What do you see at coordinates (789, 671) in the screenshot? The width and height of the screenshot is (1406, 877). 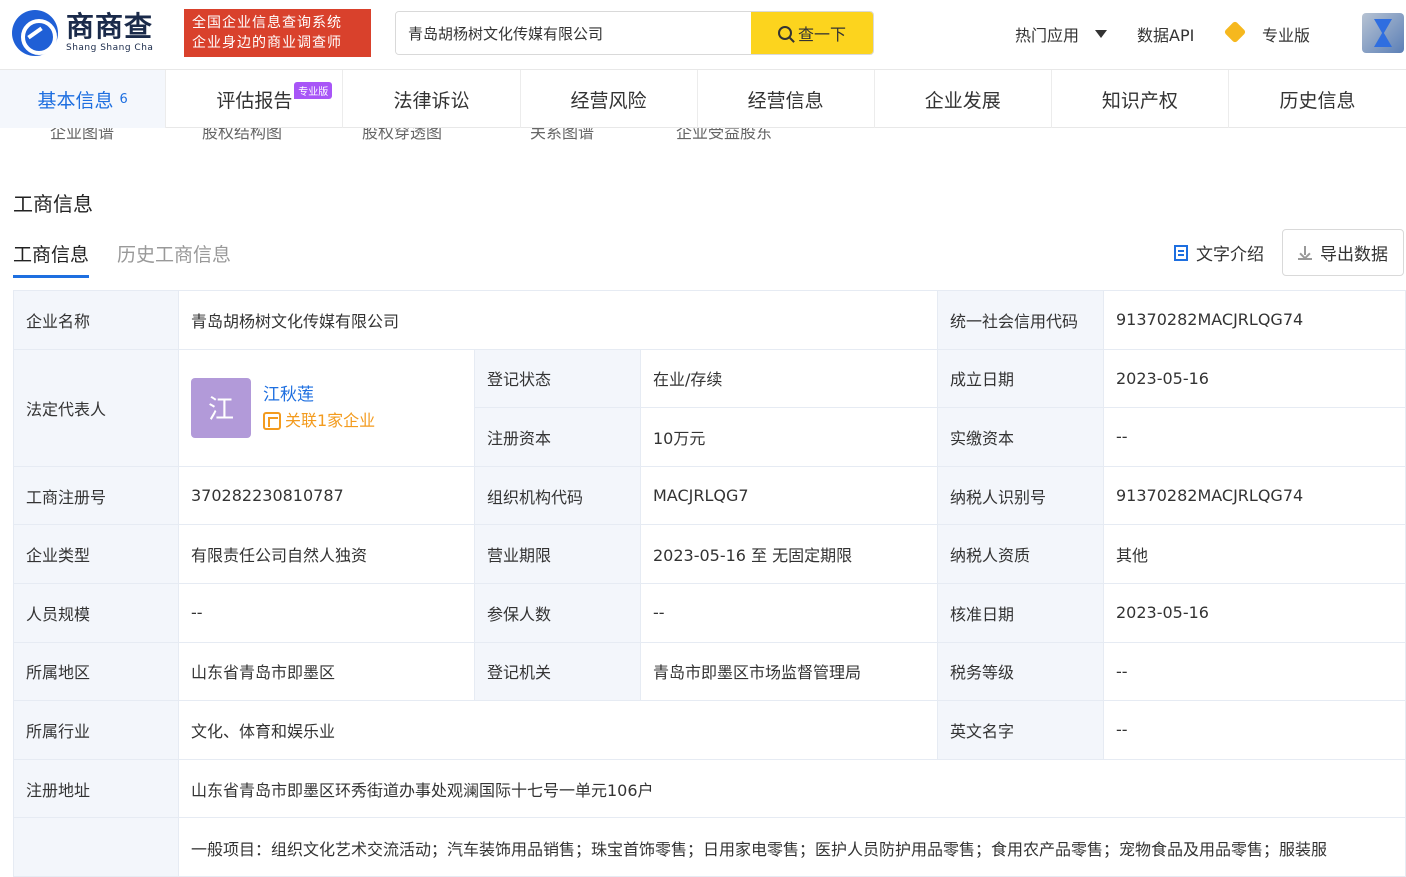 I see `reg-authority-value: 青岛市即墨区市场监督管理局` at bounding box center [789, 671].